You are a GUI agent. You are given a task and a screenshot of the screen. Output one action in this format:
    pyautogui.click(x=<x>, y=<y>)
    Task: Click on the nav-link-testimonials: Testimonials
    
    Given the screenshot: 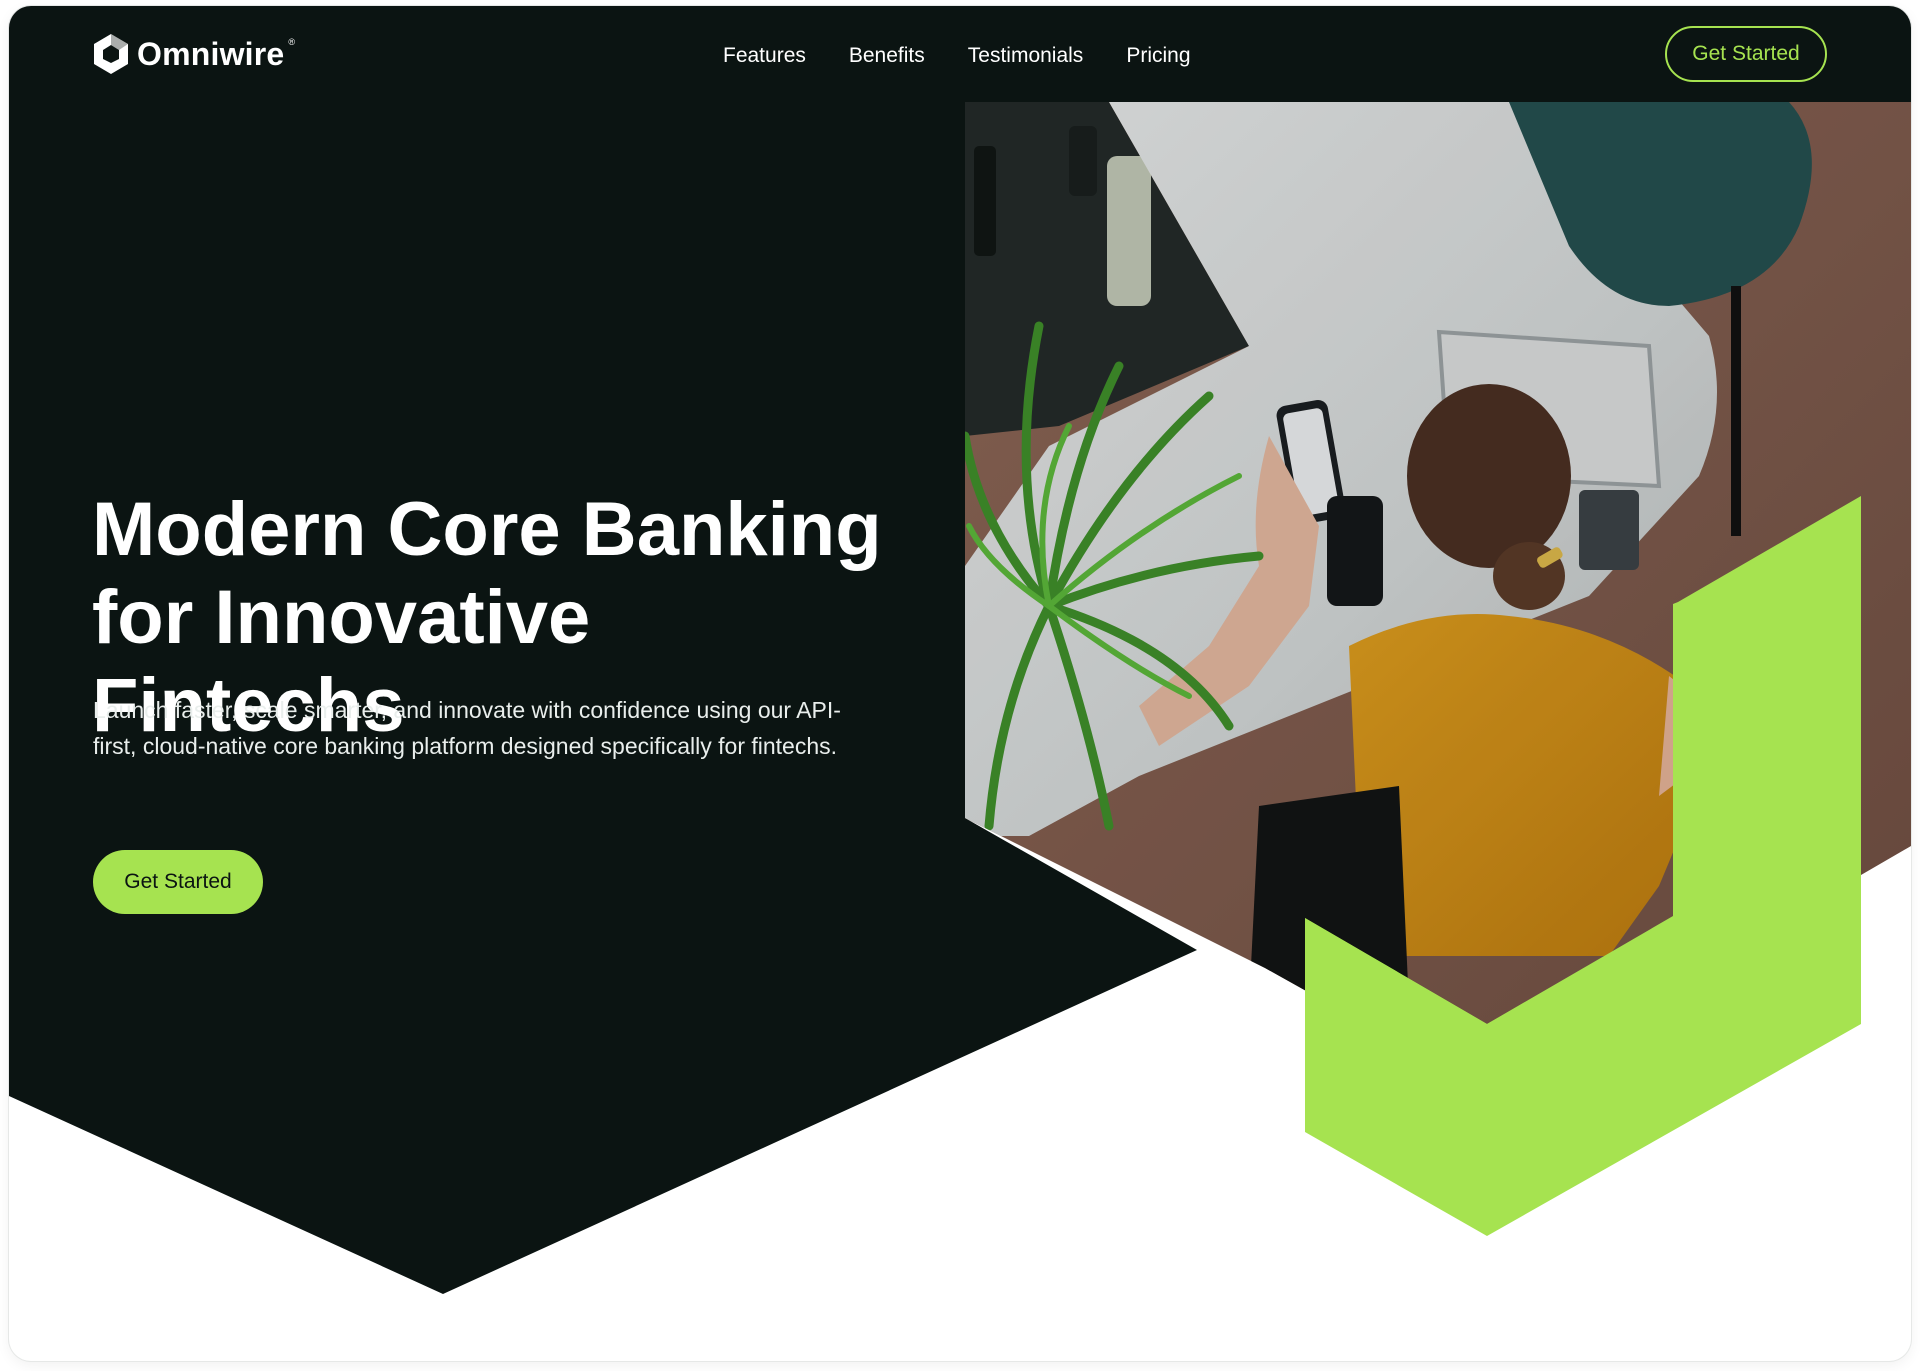 What is the action you would take?
    pyautogui.click(x=1026, y=56)
    